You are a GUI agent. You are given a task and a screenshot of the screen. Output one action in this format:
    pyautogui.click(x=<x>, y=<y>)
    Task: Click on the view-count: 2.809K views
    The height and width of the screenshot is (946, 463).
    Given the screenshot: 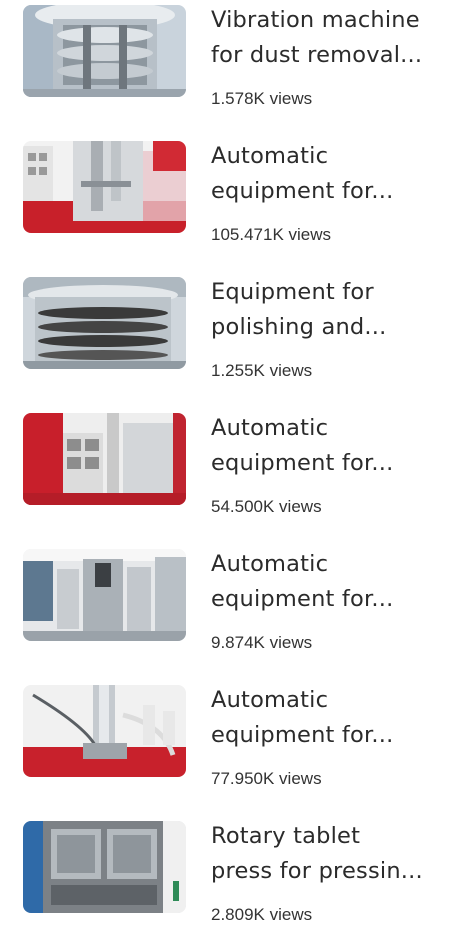 What is the action you would take?
    pyautogui.click(x=262, y=914)
    